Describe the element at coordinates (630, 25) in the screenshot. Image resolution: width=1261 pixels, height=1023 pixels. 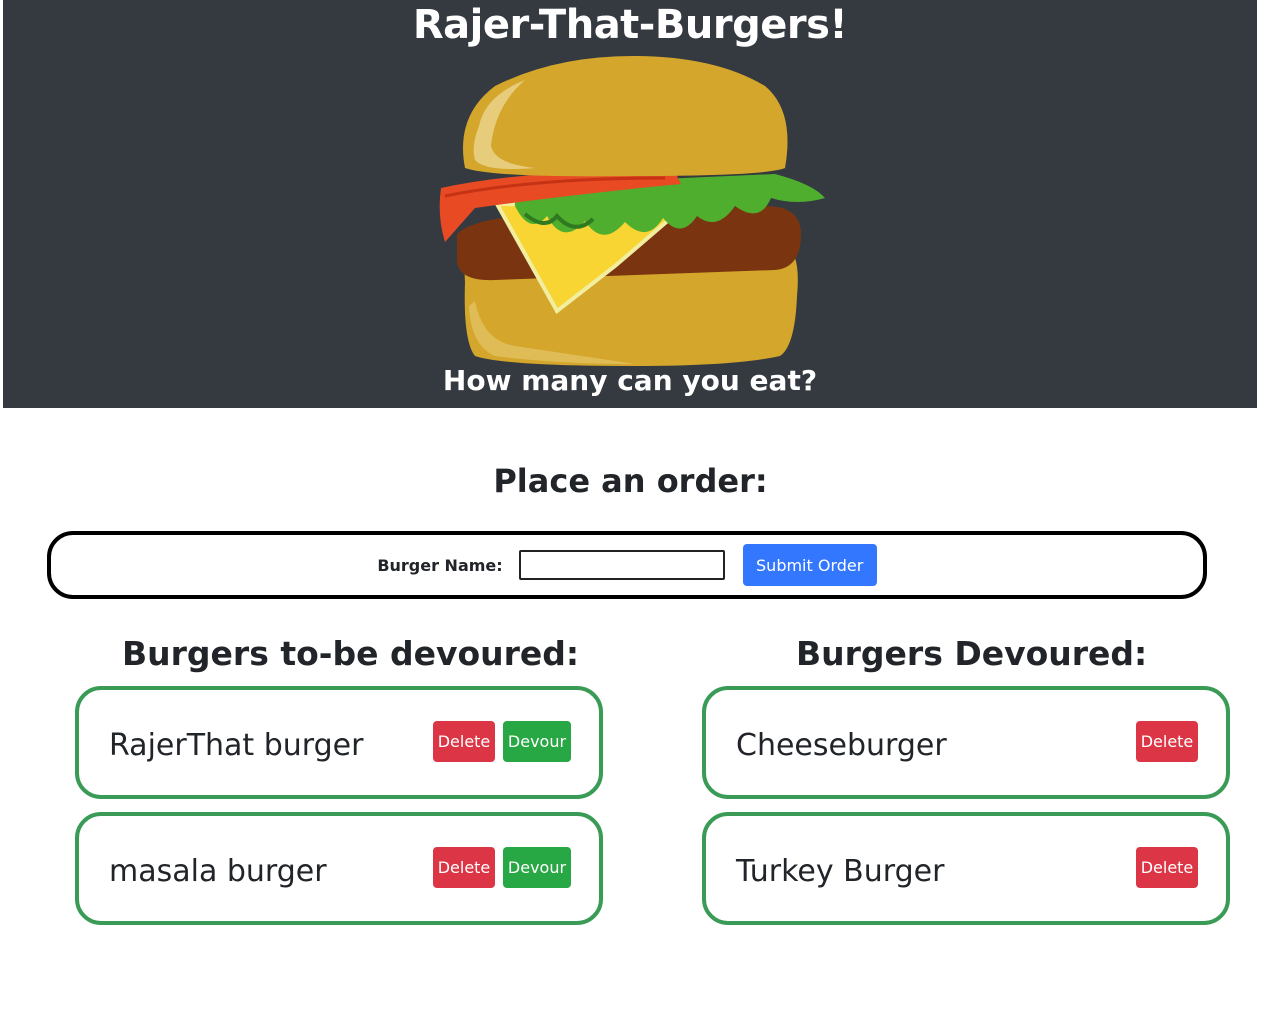
I see `site-title: Rajer-That-Burgers!` at that location.